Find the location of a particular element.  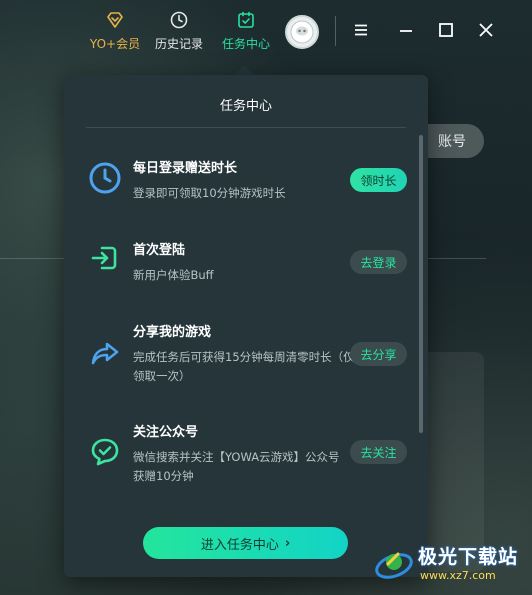

top-bar: YO+会员 历史记录 任务中心 is located at coordinates (266, 32).